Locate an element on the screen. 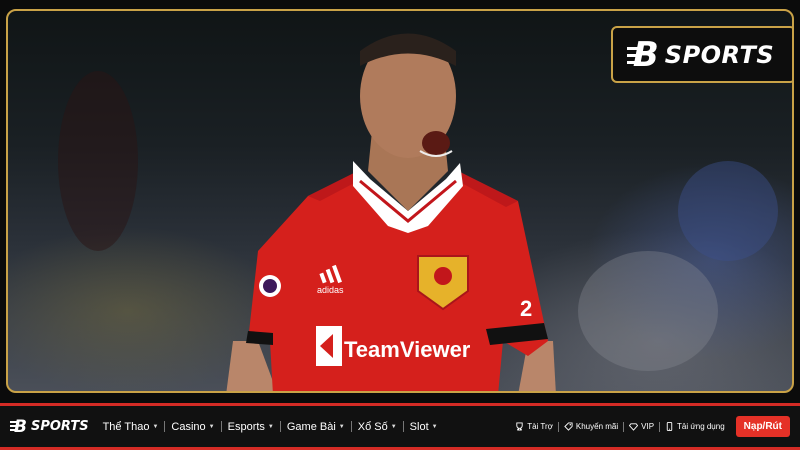 The width and height of the screenshot is (800, 450). link-label: VIP is located at coordinates (648, 426).